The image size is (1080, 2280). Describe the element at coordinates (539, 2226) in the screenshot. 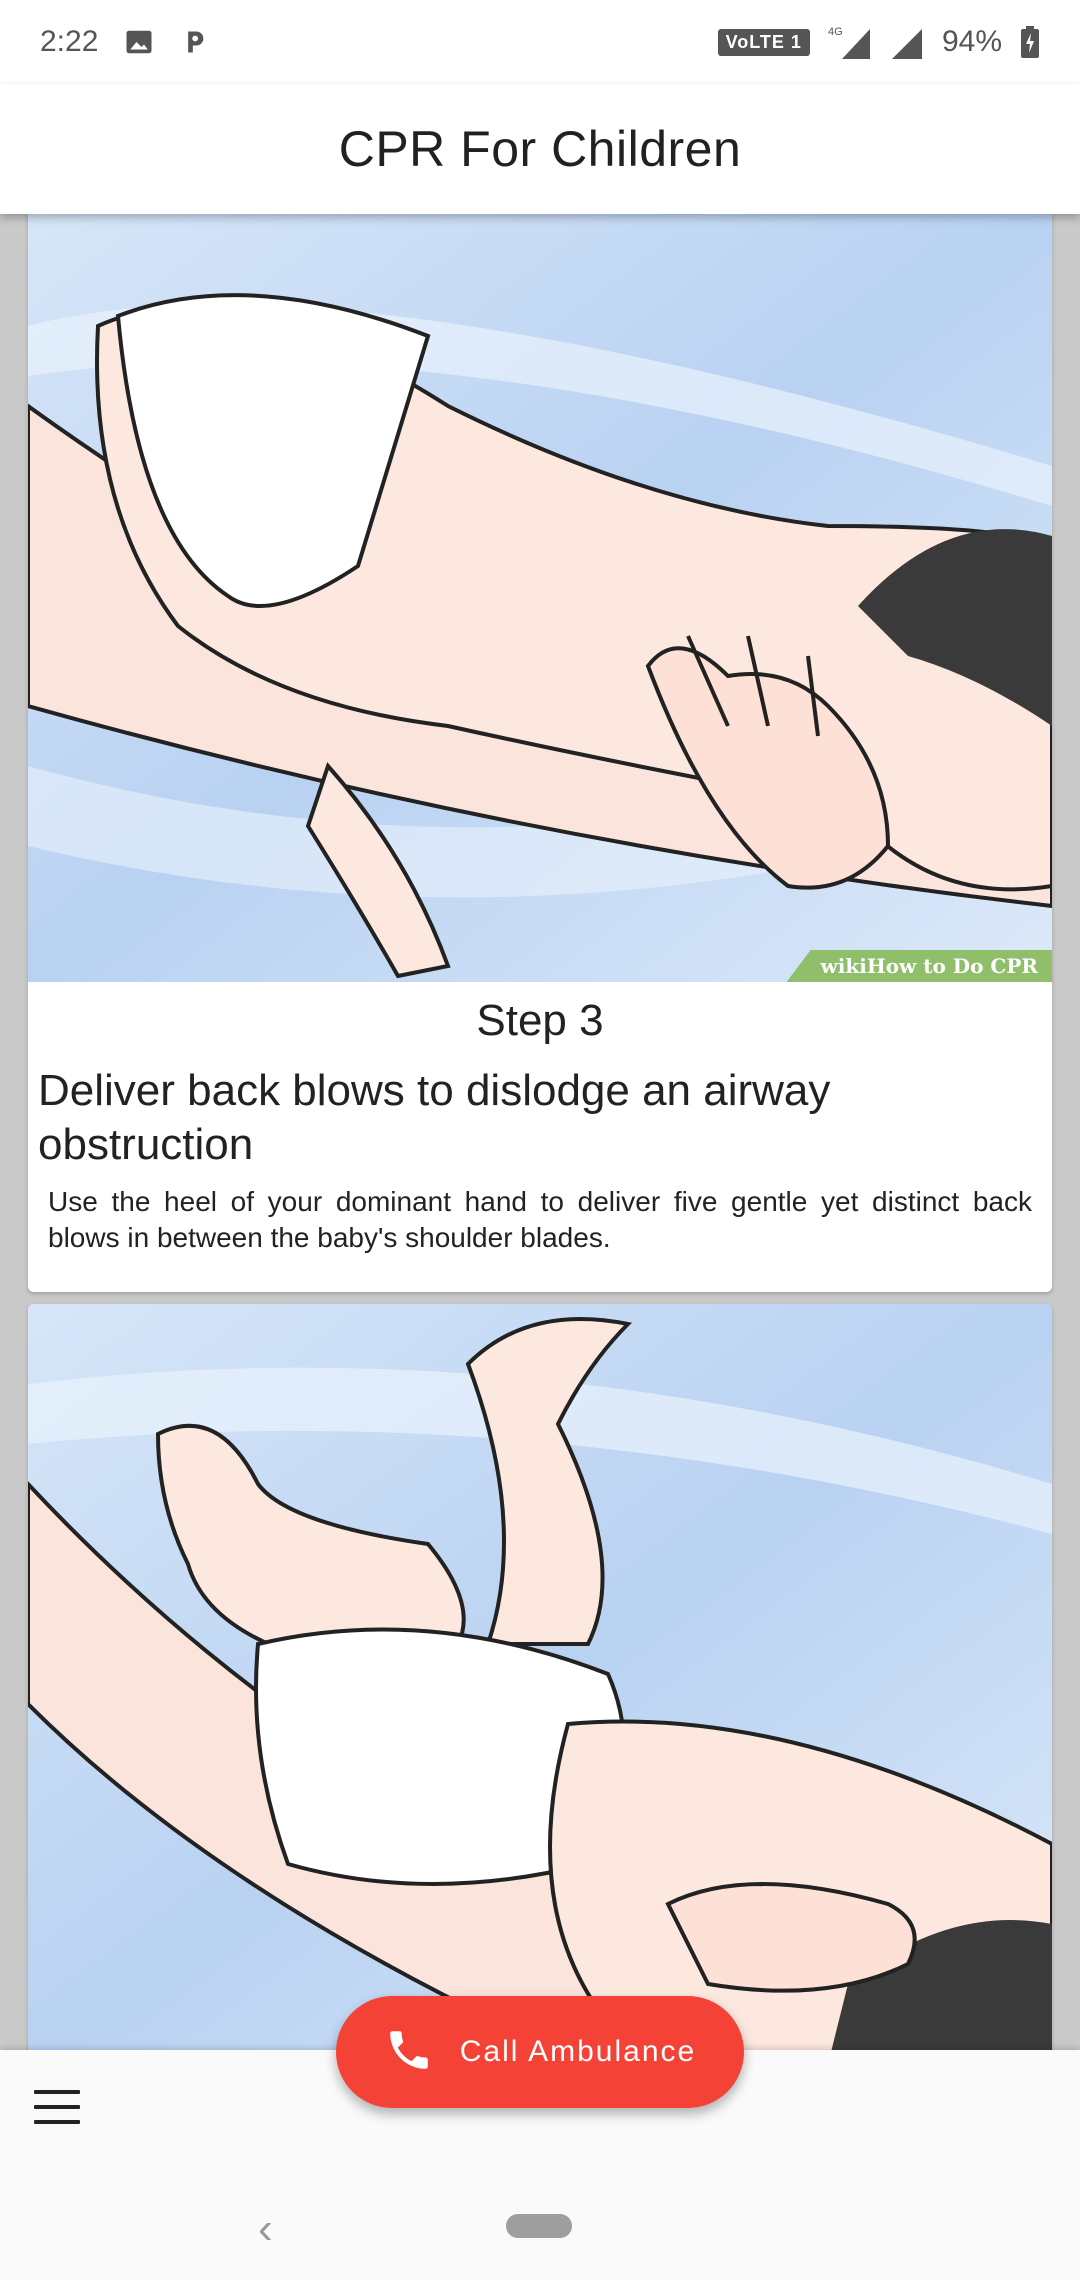

I see `home-pill` at that location.